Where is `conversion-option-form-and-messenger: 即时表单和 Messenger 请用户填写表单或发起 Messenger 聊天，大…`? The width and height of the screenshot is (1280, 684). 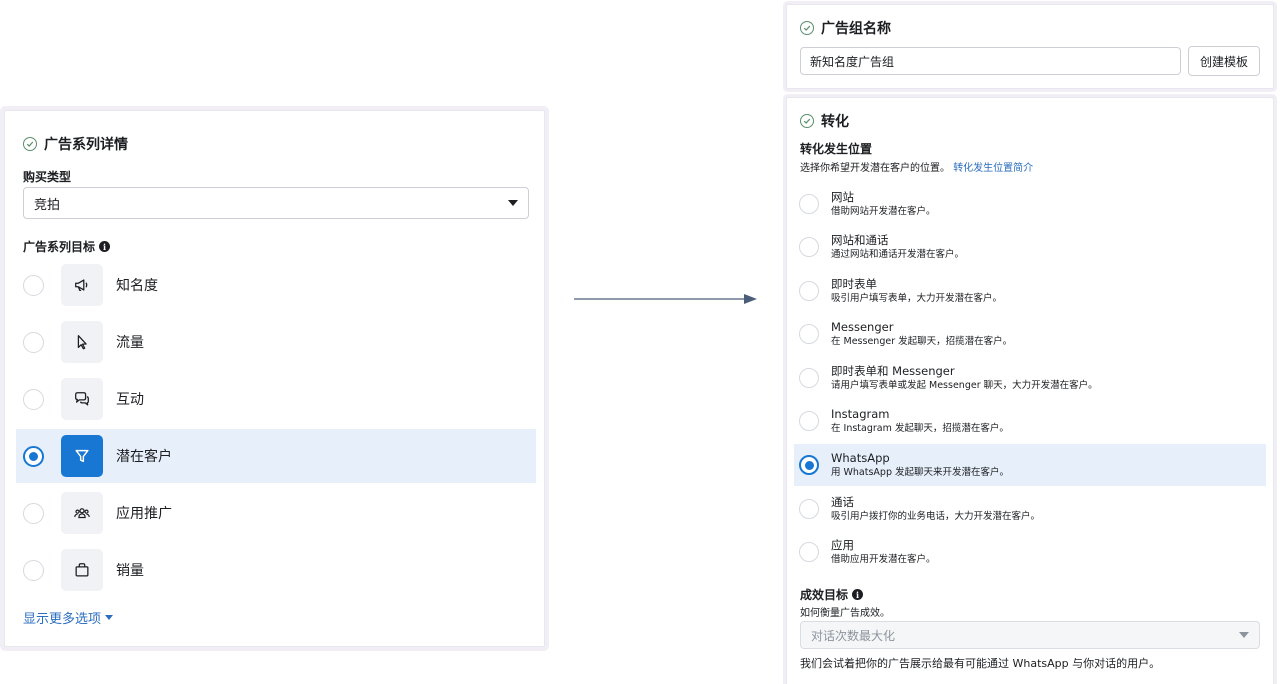 conversion-option-form-and-messenger: 即时表单和 Messenger 请用户填写表单或发起 Messenger 聊天，大… is located at coordinates (1030, 378).